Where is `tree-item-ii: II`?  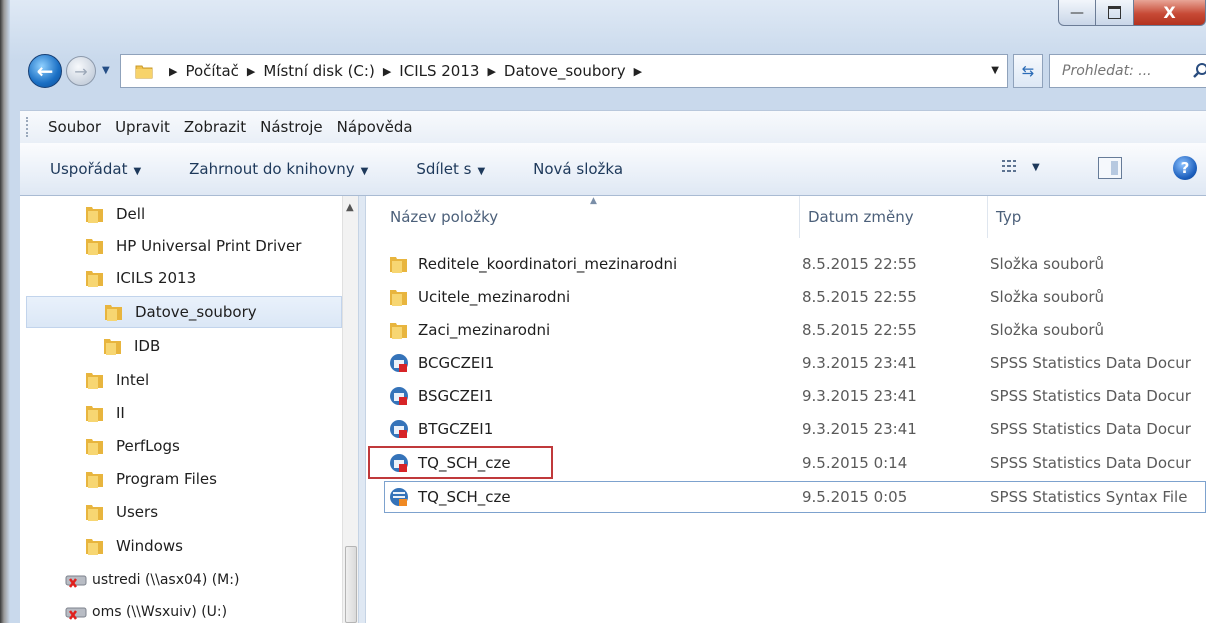 tree-item-ii: II is located at coordinates (212, 413).